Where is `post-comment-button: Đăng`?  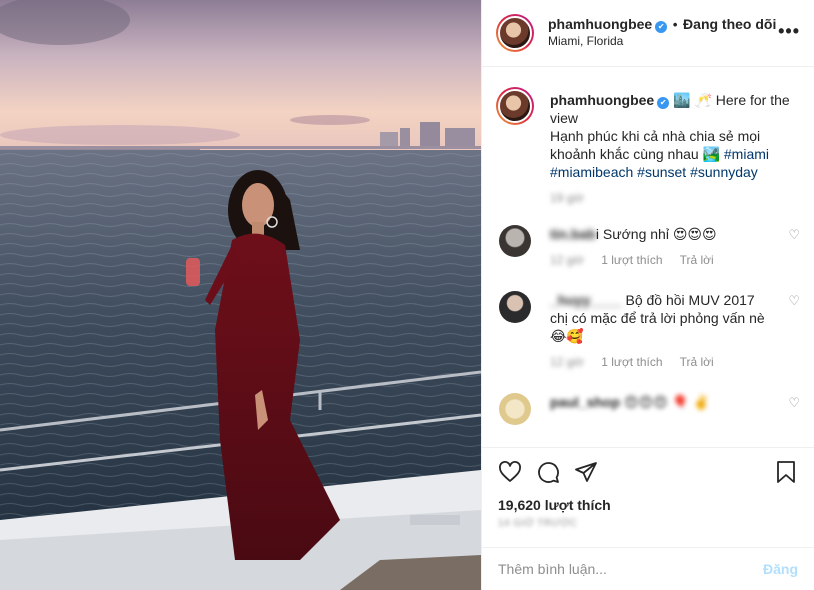
post-comment-button: Đăng is located at coordinates (780, 569).